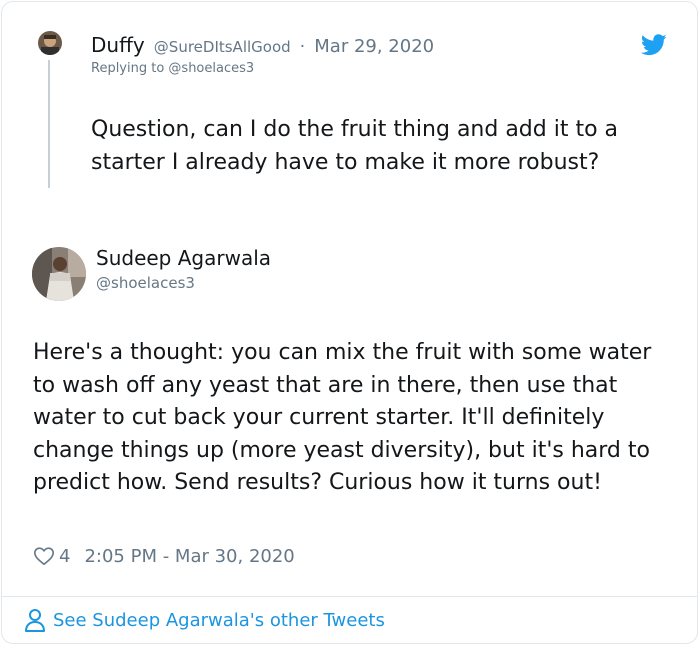 The height and width of the screenshot is (646, 700). What do you see at coordinates (145, 283) in the screenshot?
I see `author-handle: @shoelaces3` at bounding box center [145, 283].